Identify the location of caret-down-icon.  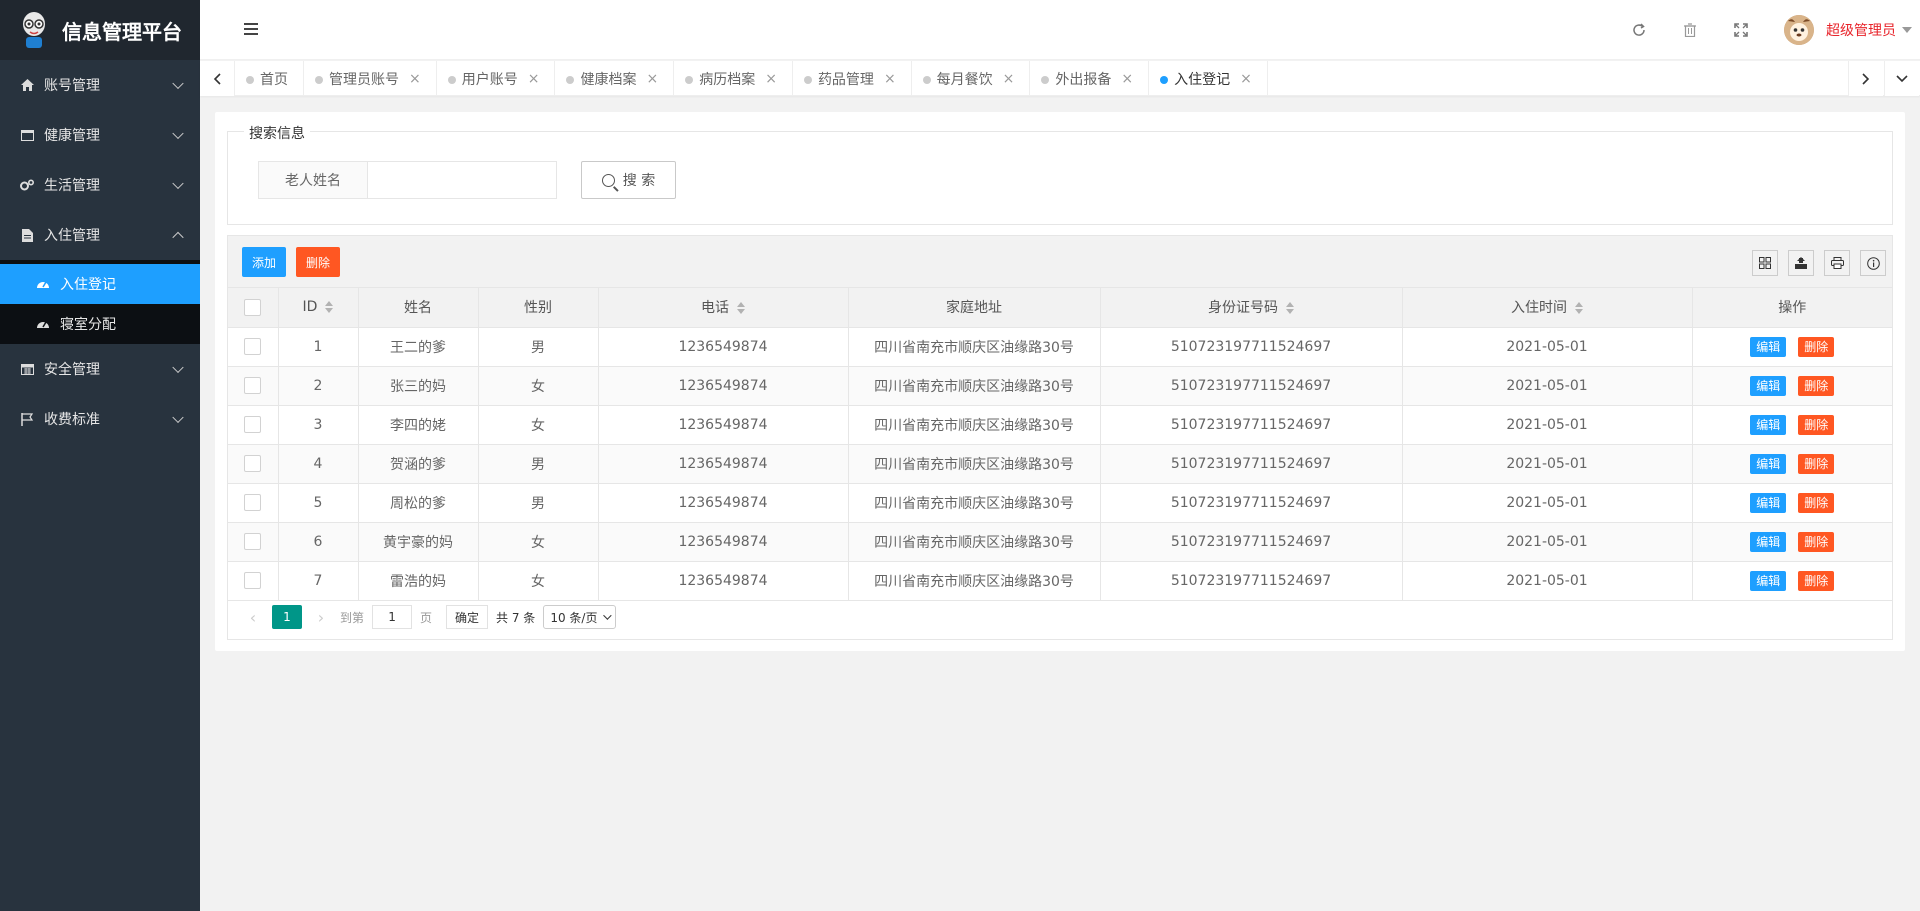
(1907, 30).